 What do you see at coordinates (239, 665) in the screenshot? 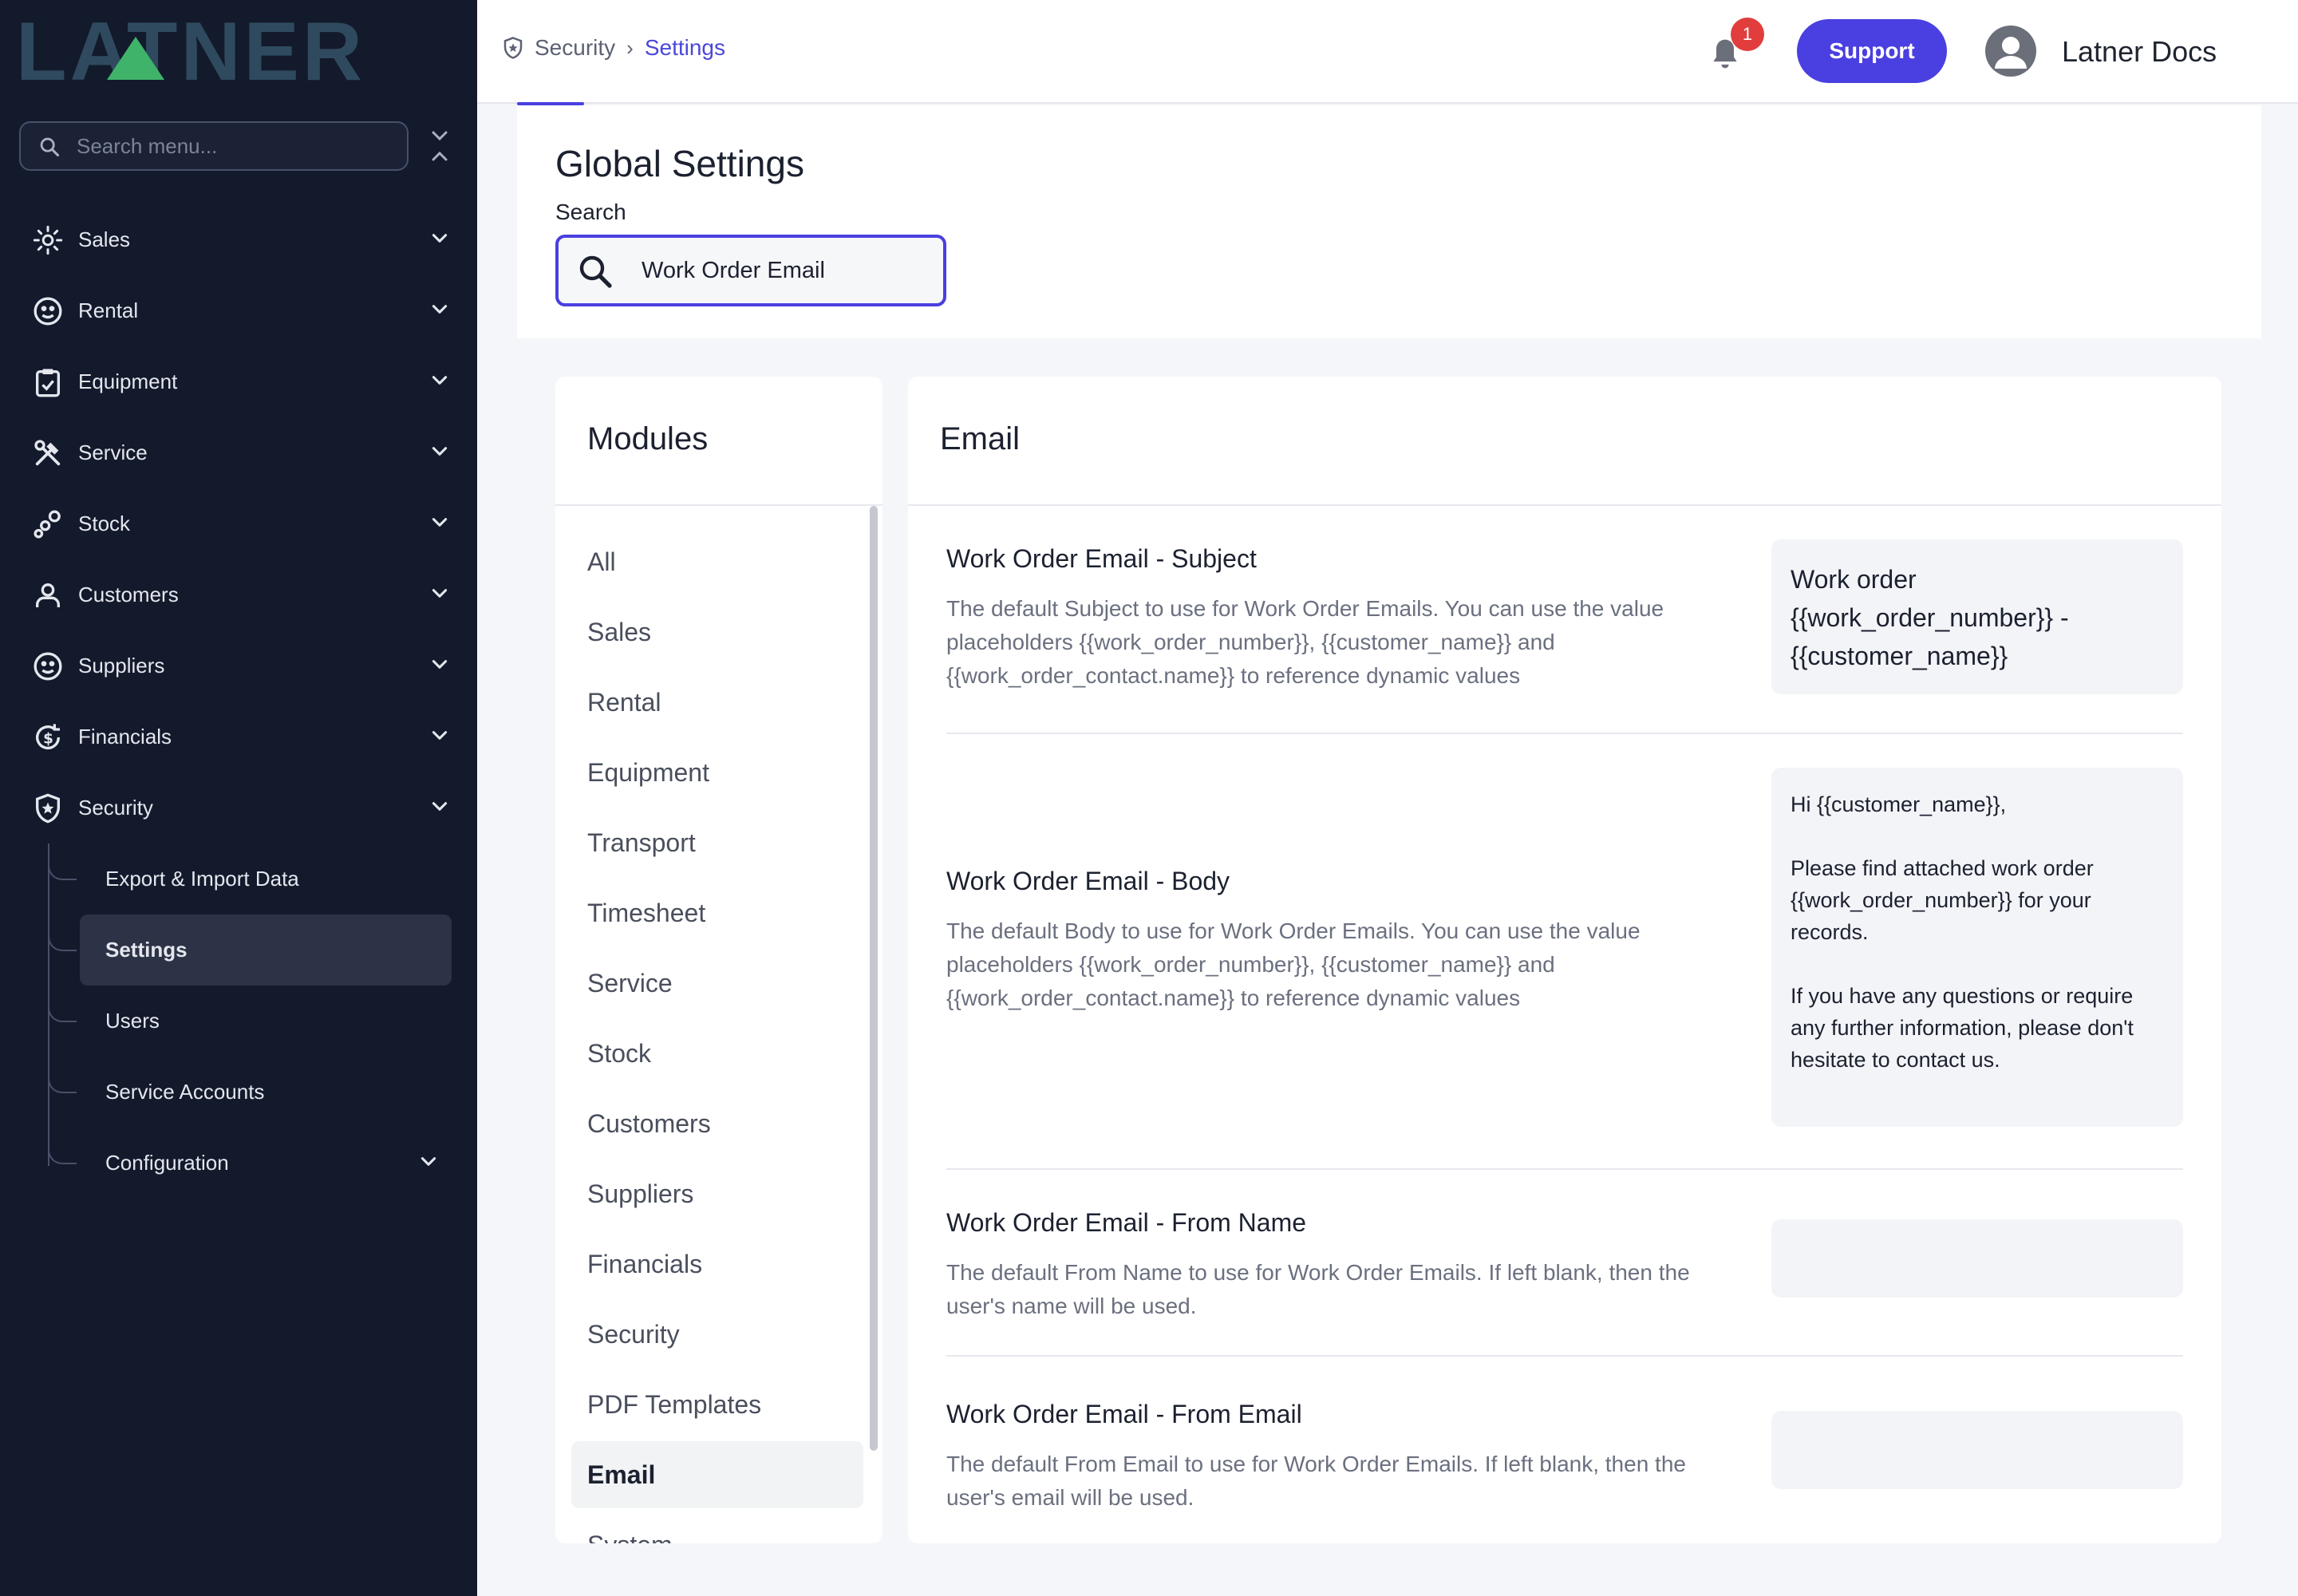
I see `nav-item-suppliers: Suppliers` at bounding box center [239, 665].